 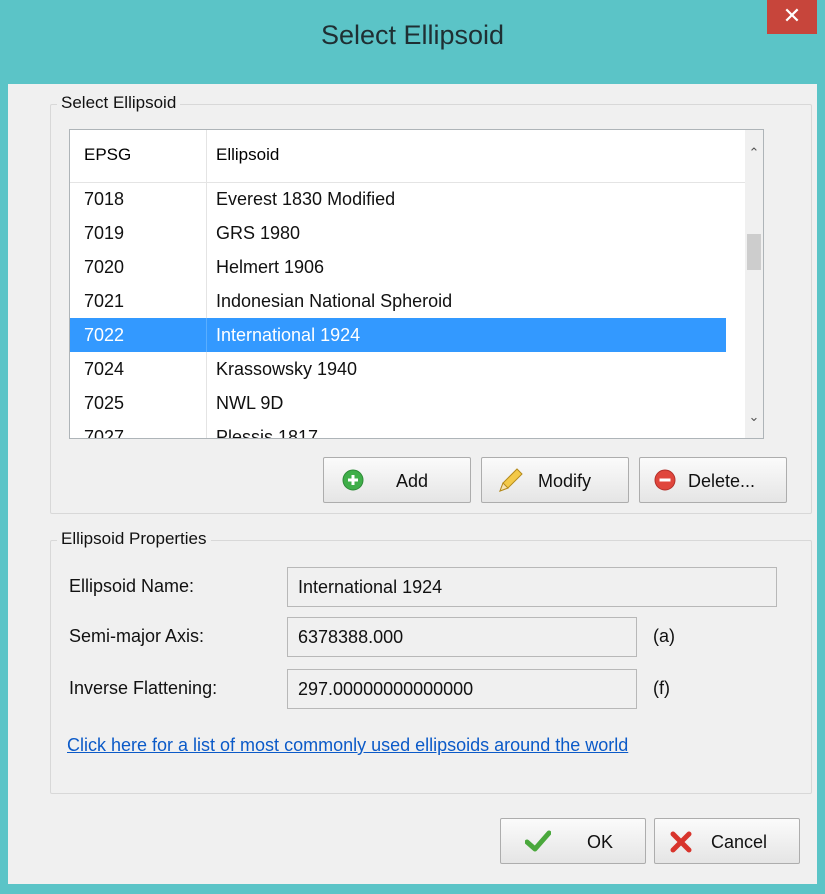 What do you see at coordinates (600, 842) in the screenshot?
I see `ok-button-label: OK` at bounding box center [600, 842].